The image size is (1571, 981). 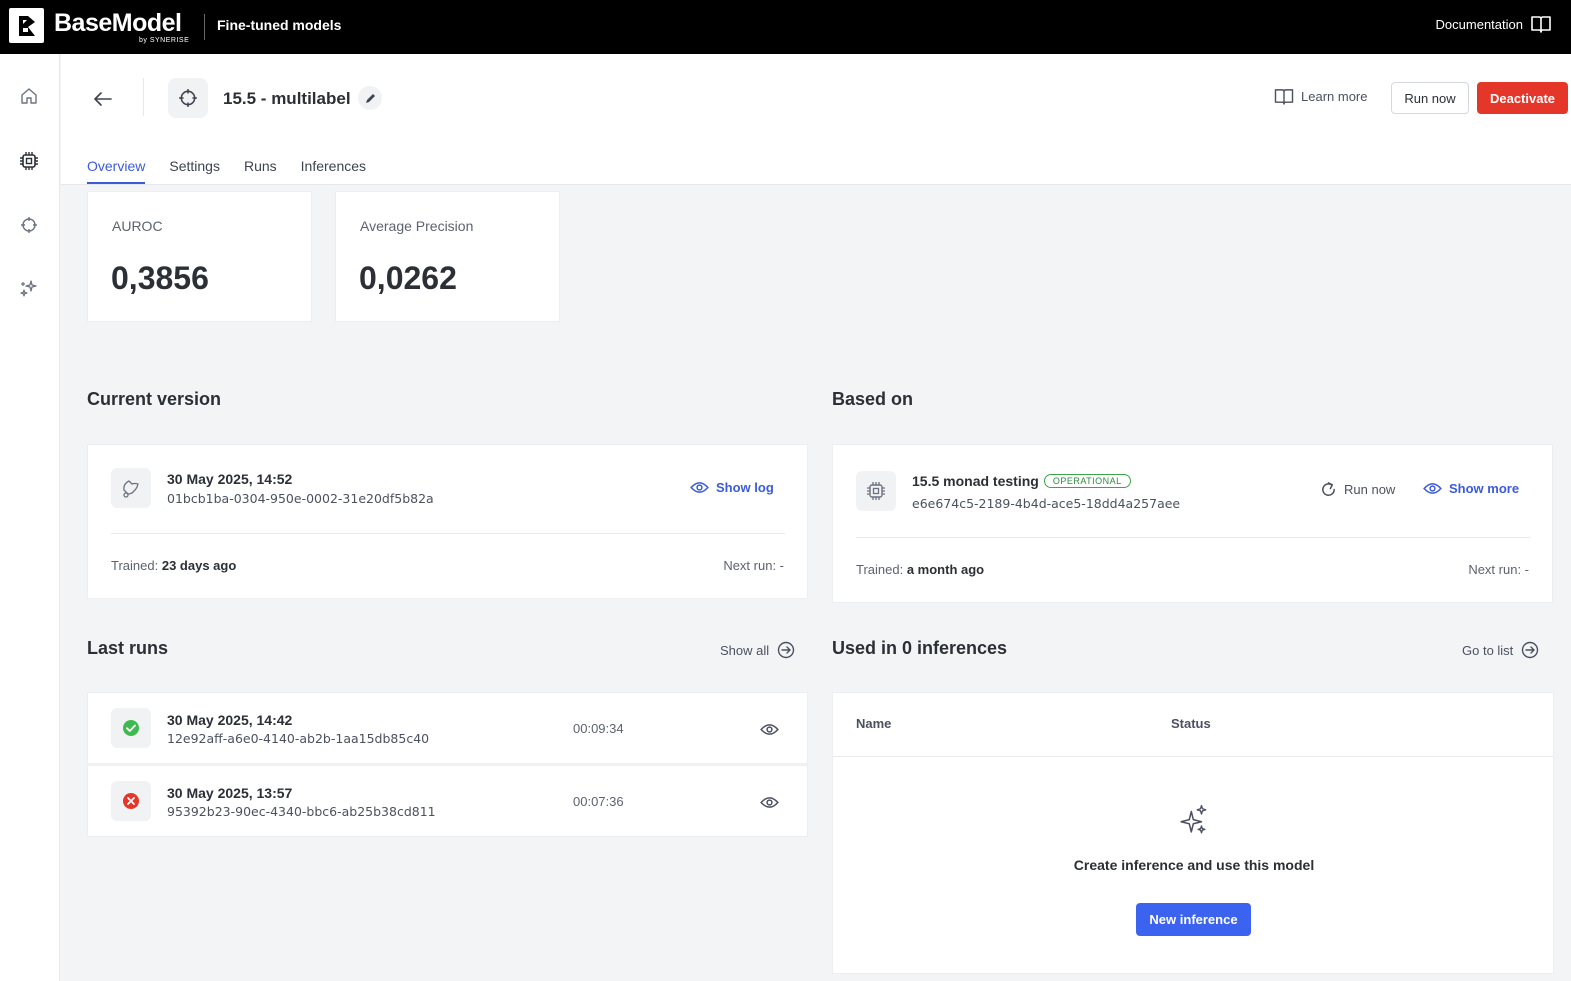 I want to click on documentation-link: Documentation, so click(x=1493, y=24).